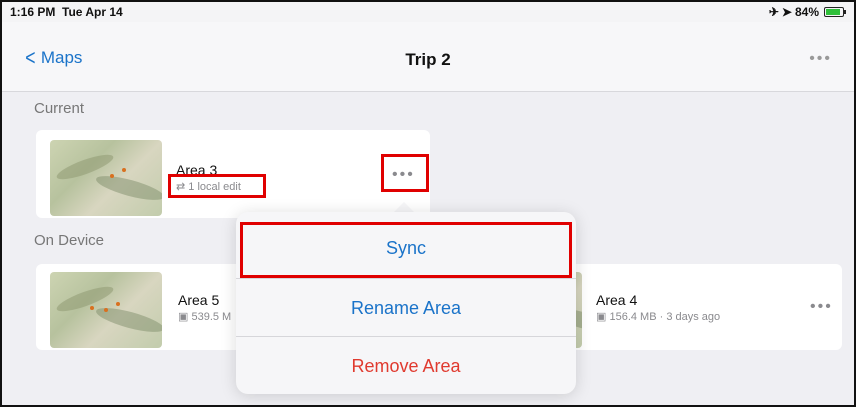 This screenshot has height=407, width=856. Describe the element at coordinates (617, 300) in the screenshot. I see `area-4-name: Area 4` at that location.